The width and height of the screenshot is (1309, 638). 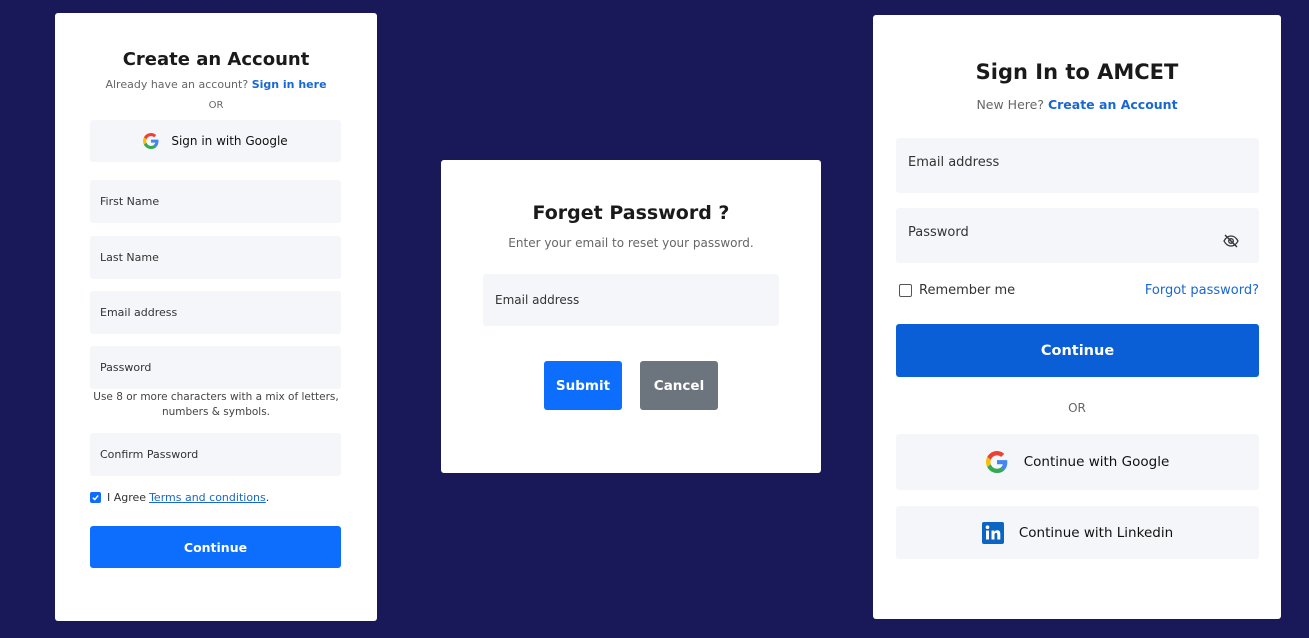 I want to click on continue-with-google-button: Continue with Google, so click(x=1077, y=462).